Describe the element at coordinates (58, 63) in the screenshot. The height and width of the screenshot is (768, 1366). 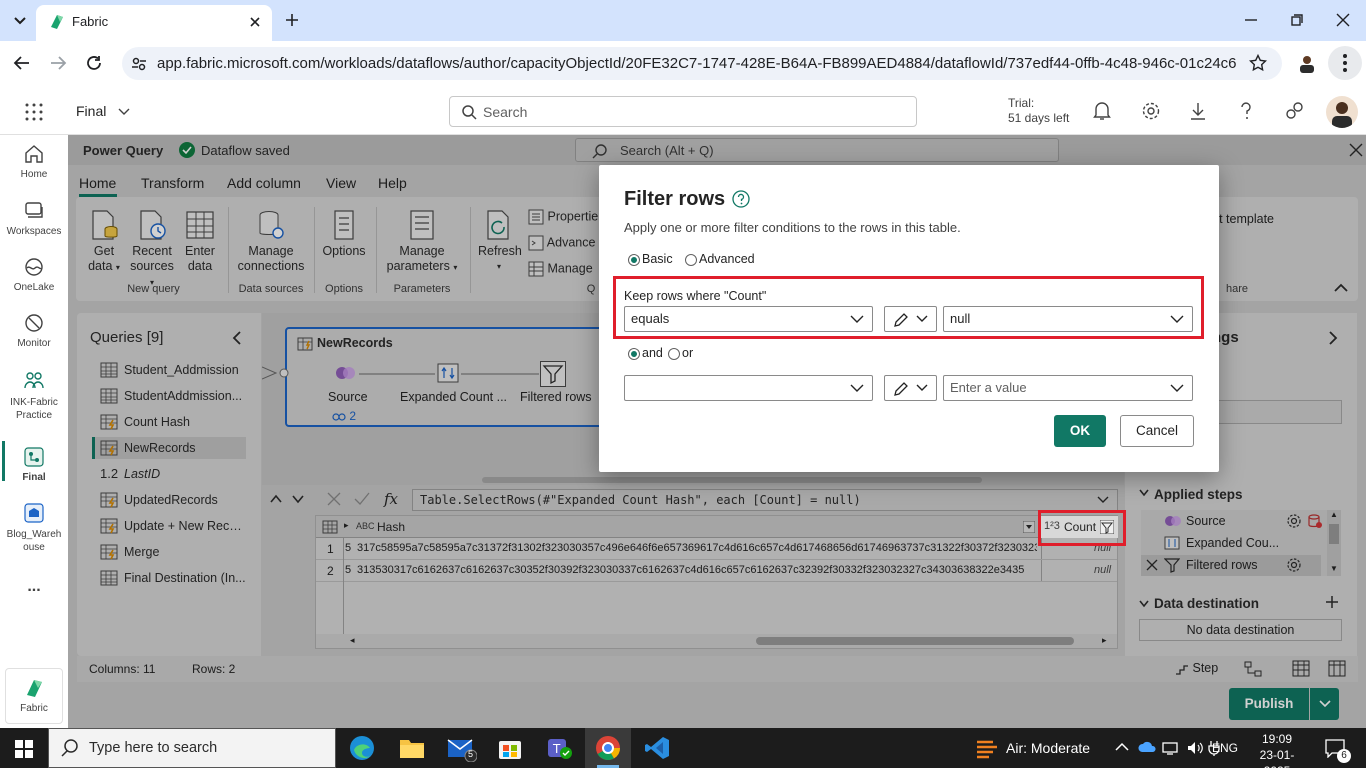
I see `forward-icon` at that location.